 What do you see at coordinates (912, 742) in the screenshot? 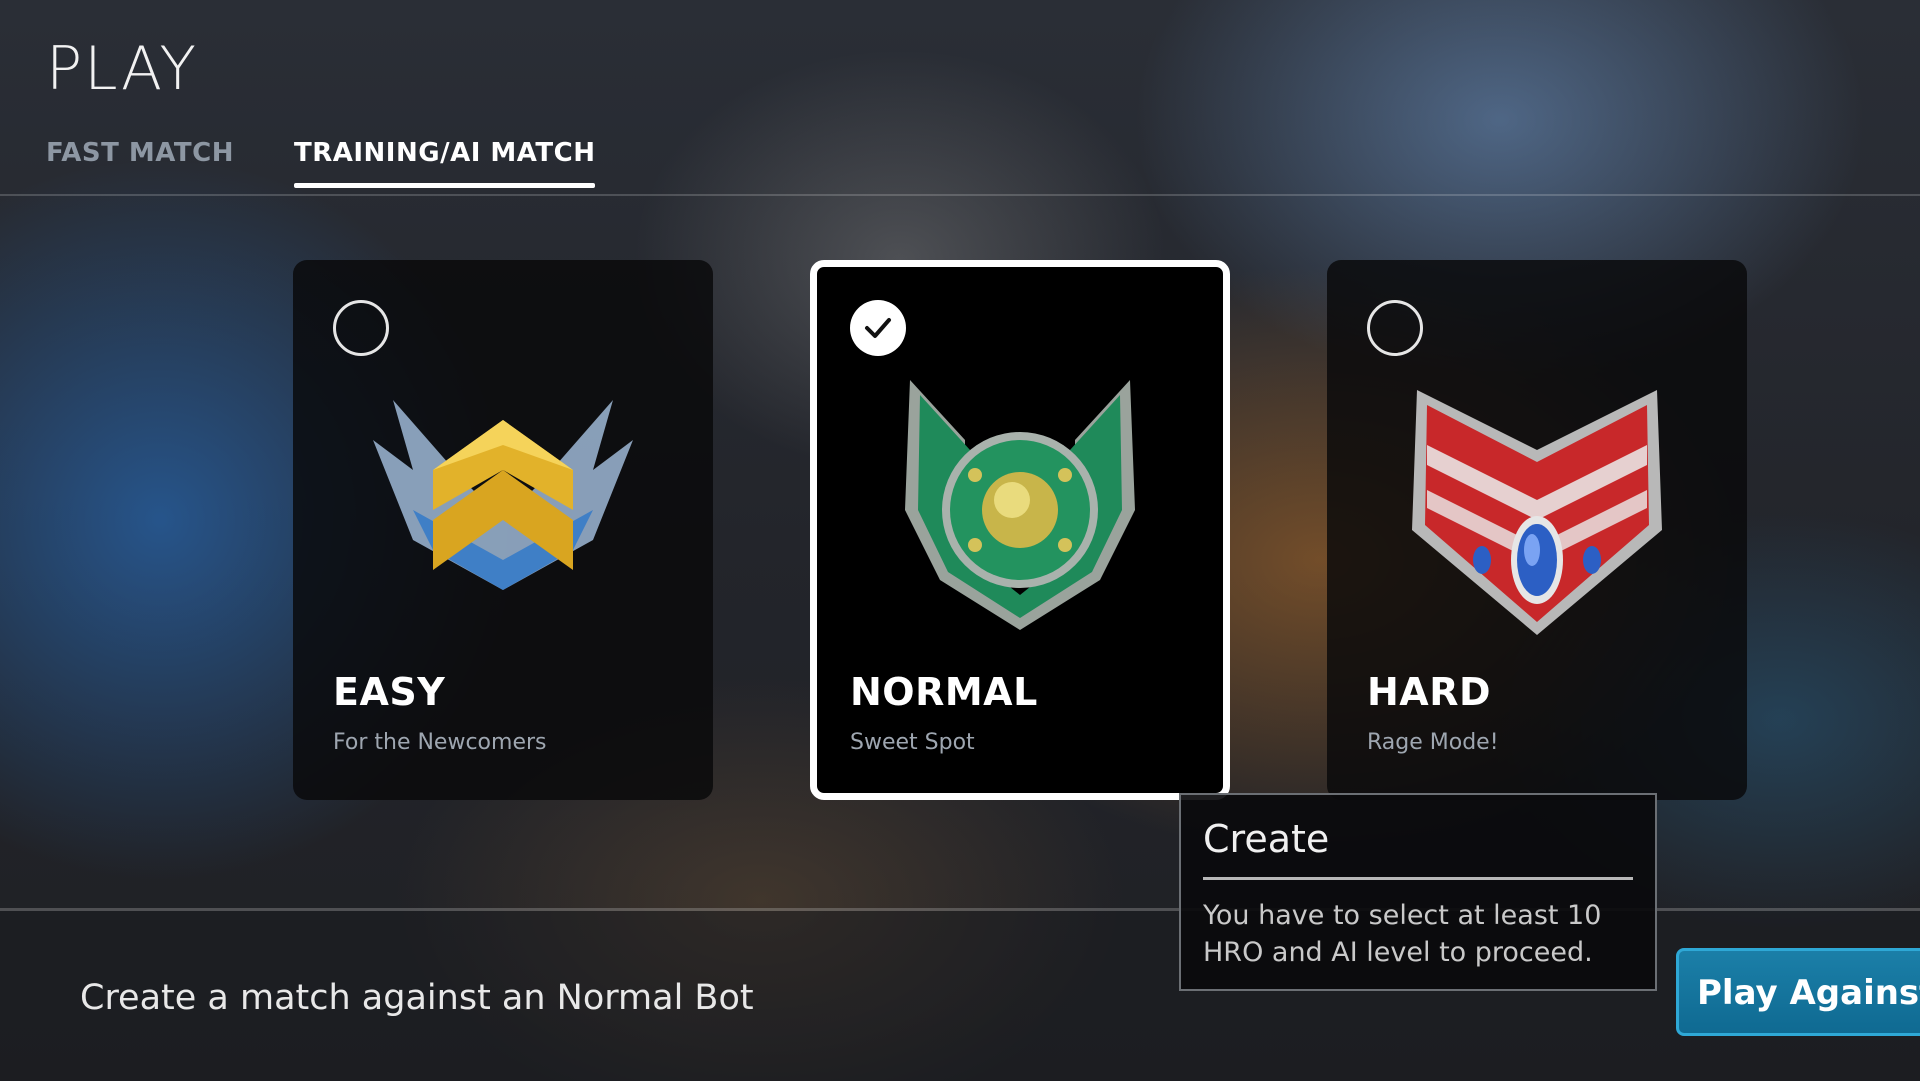
I see `difficulty-subtitle: Sweet Spot` at bounding box center [912, 742].